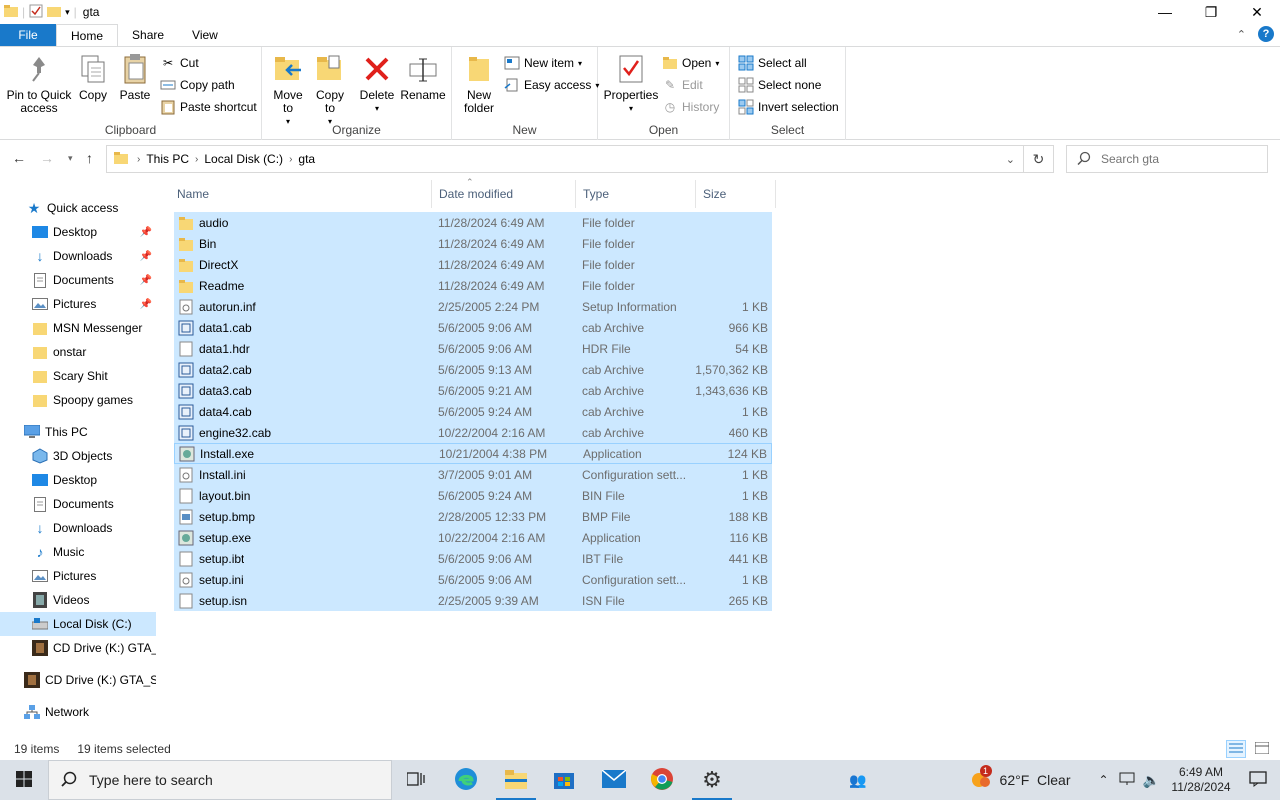  What do you see at coordinates (67, 12) in the screenshot?
I see `customize-toolbar-icon: ▾` at bounding box center [67, 12].